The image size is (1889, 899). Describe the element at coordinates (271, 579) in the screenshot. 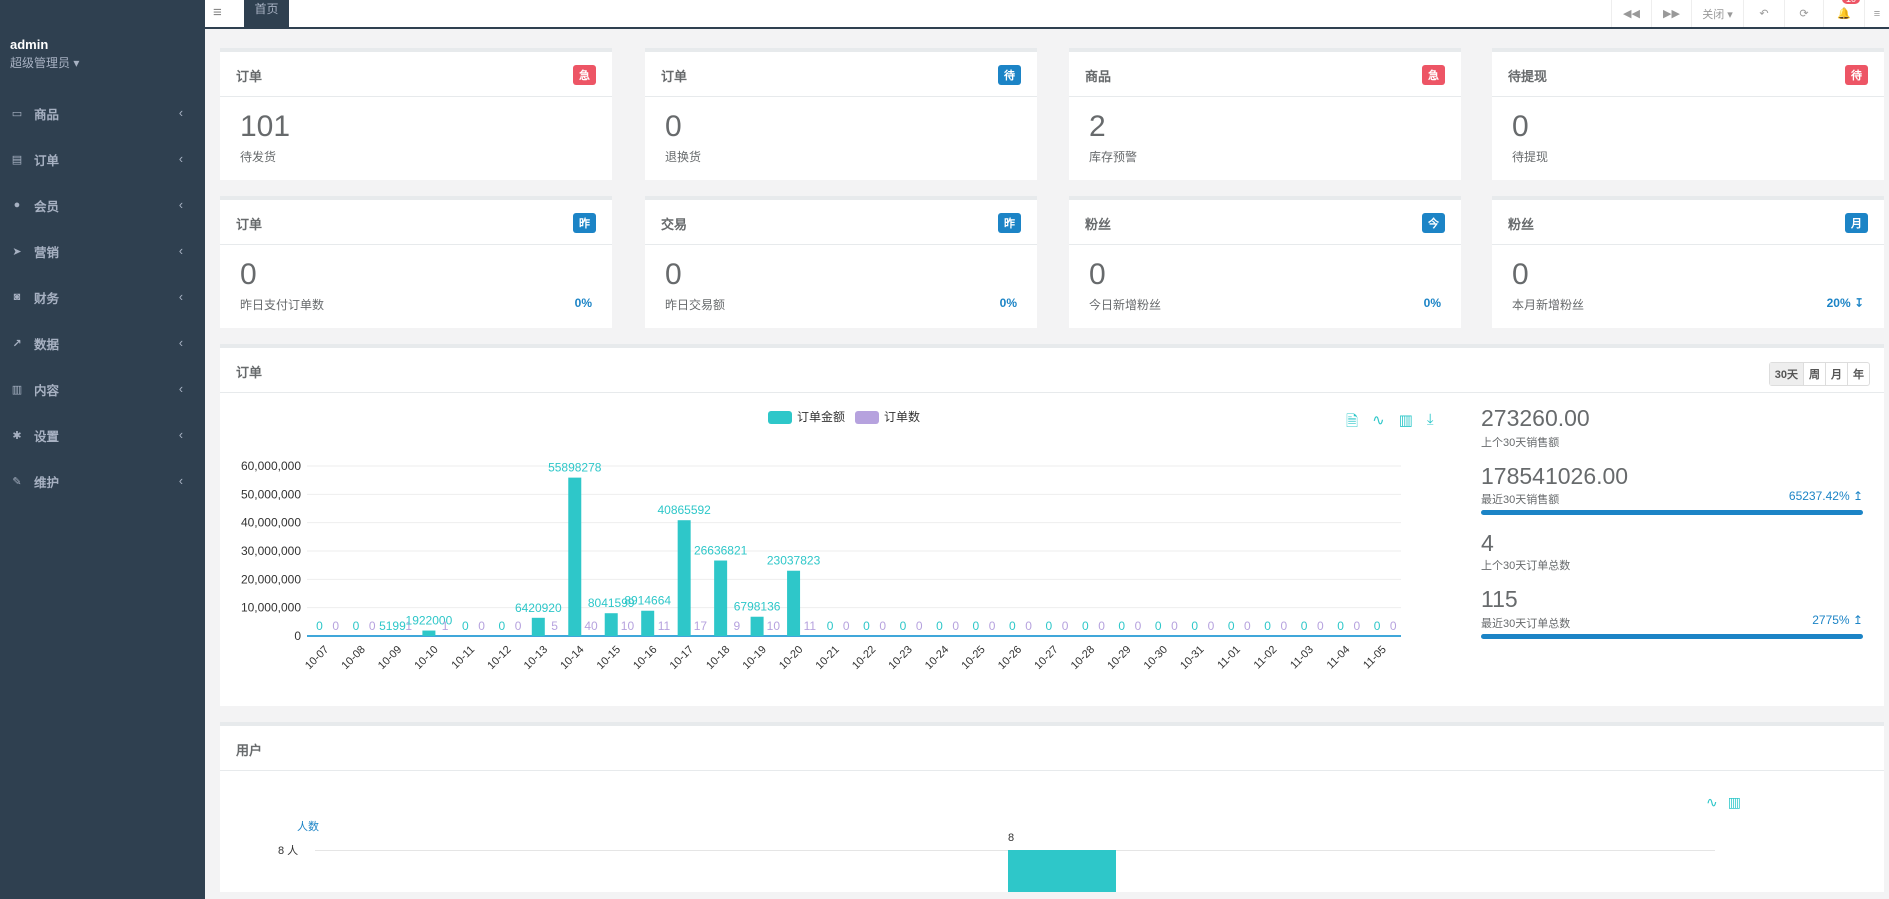

I see `y-tick-label: 20,000,000` at that location.